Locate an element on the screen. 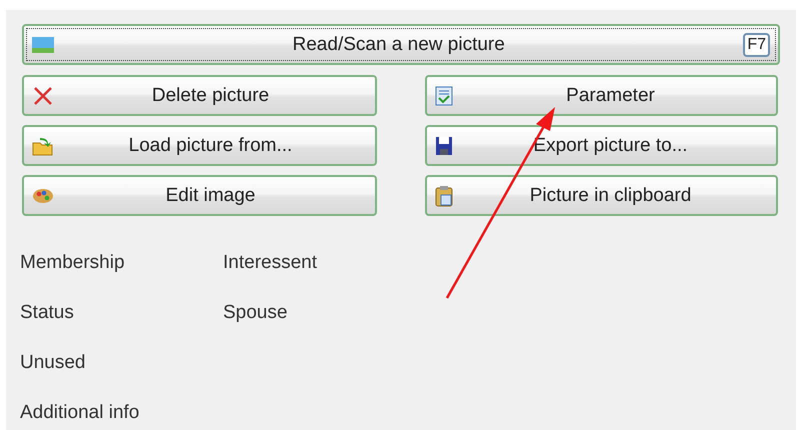 The height and width of the screenshot is (430, 800). field-label: Spouse is located at coordinates (255, 312).